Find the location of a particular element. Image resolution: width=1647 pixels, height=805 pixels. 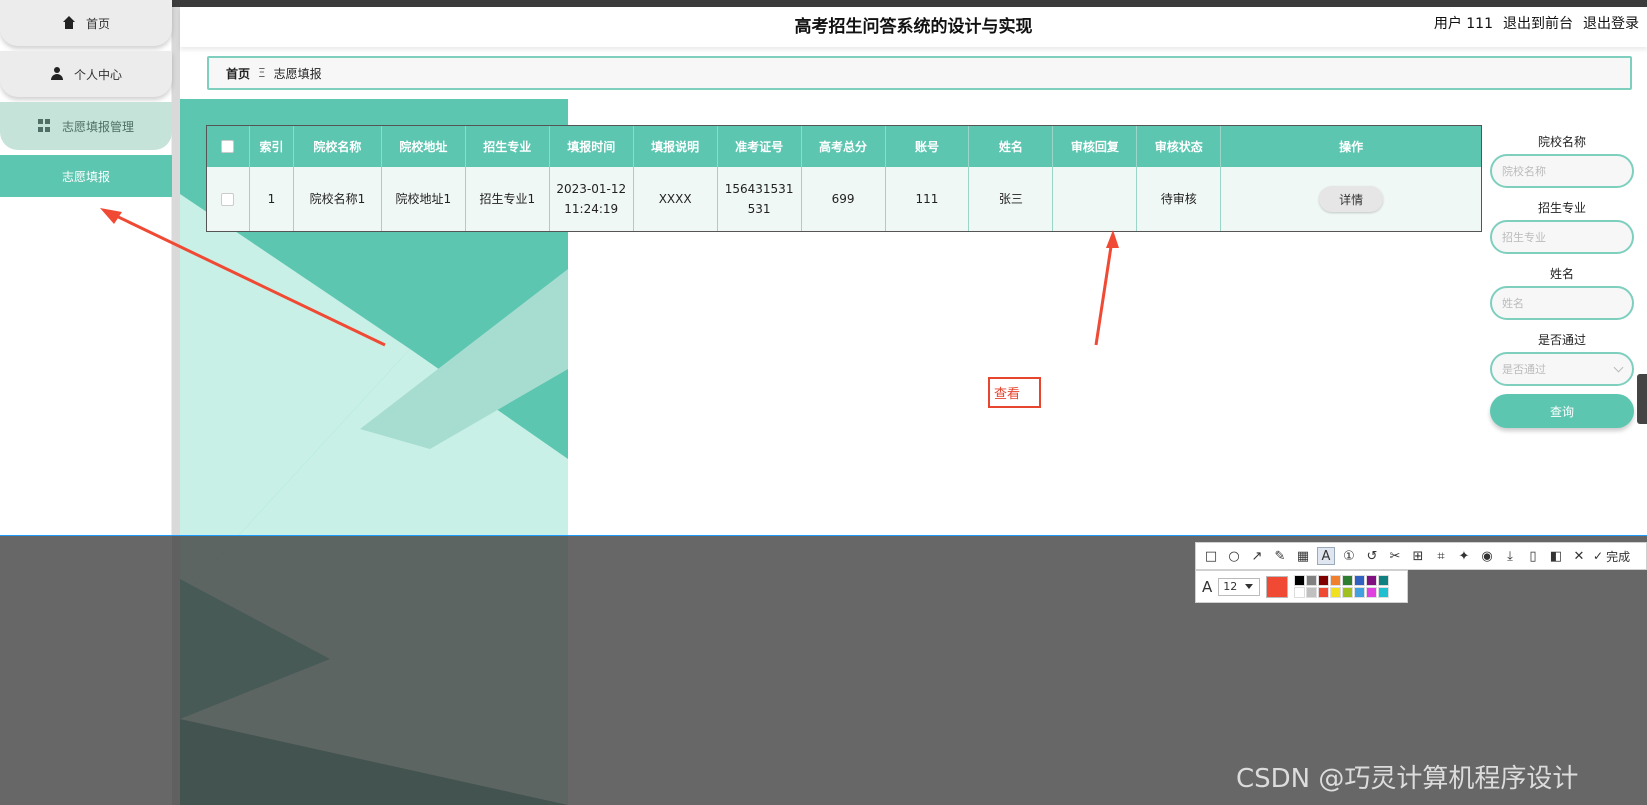

column-header: 账号 is located at coordinates (928, 146).